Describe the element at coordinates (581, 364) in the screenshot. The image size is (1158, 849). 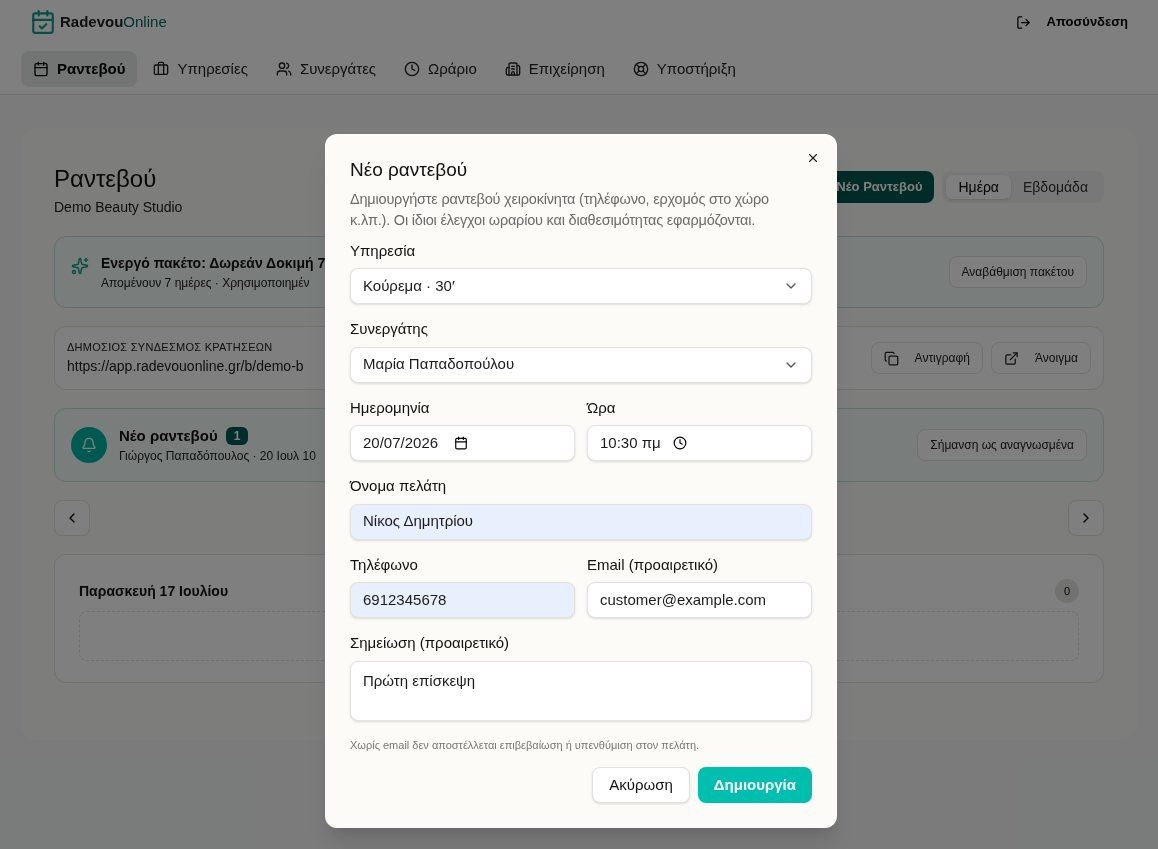
I see `select-field: Μαρία Παπαδοπούλου` at that location.